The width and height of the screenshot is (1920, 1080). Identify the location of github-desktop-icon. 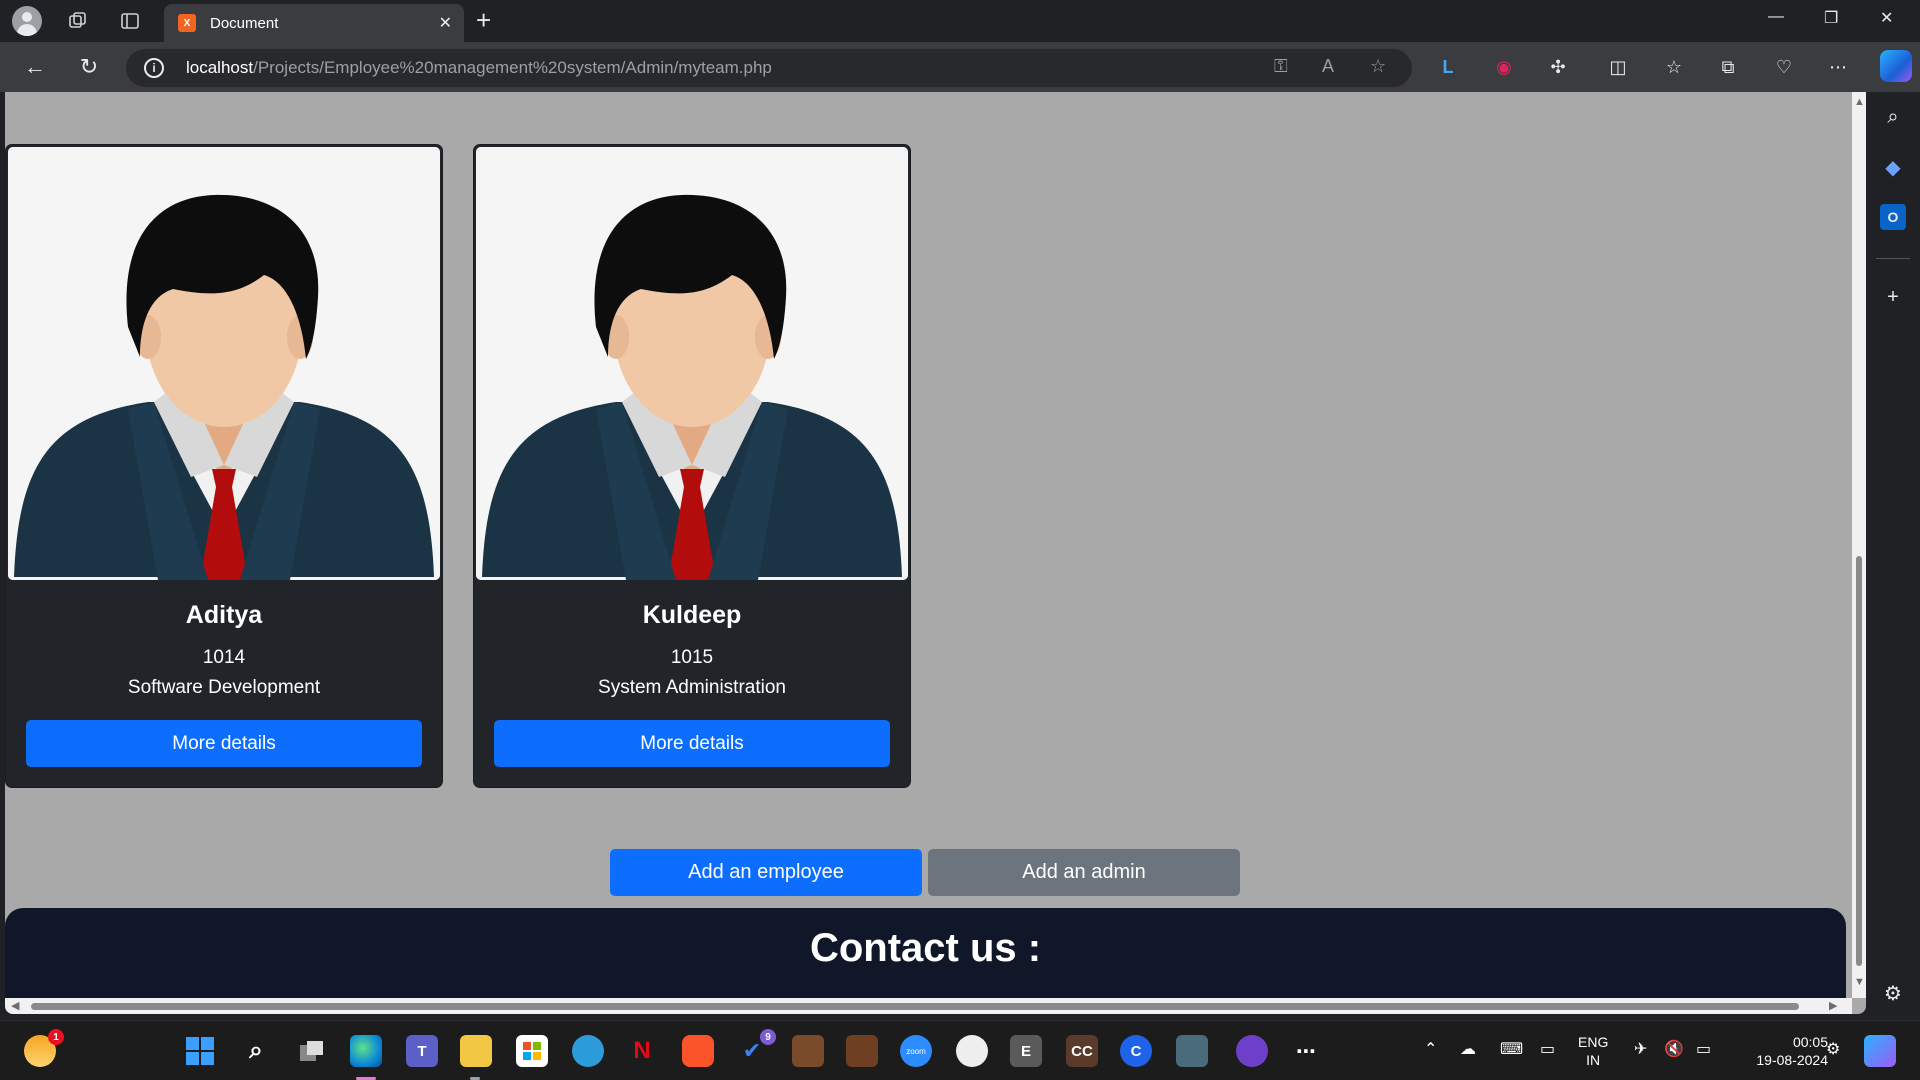
(972, 1051).